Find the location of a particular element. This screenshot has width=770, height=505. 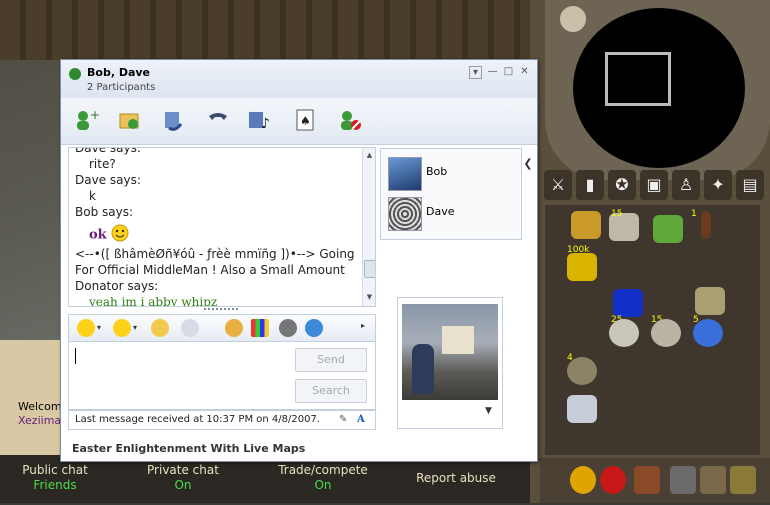

bread-item-icon is located at coordinates (586, 225).